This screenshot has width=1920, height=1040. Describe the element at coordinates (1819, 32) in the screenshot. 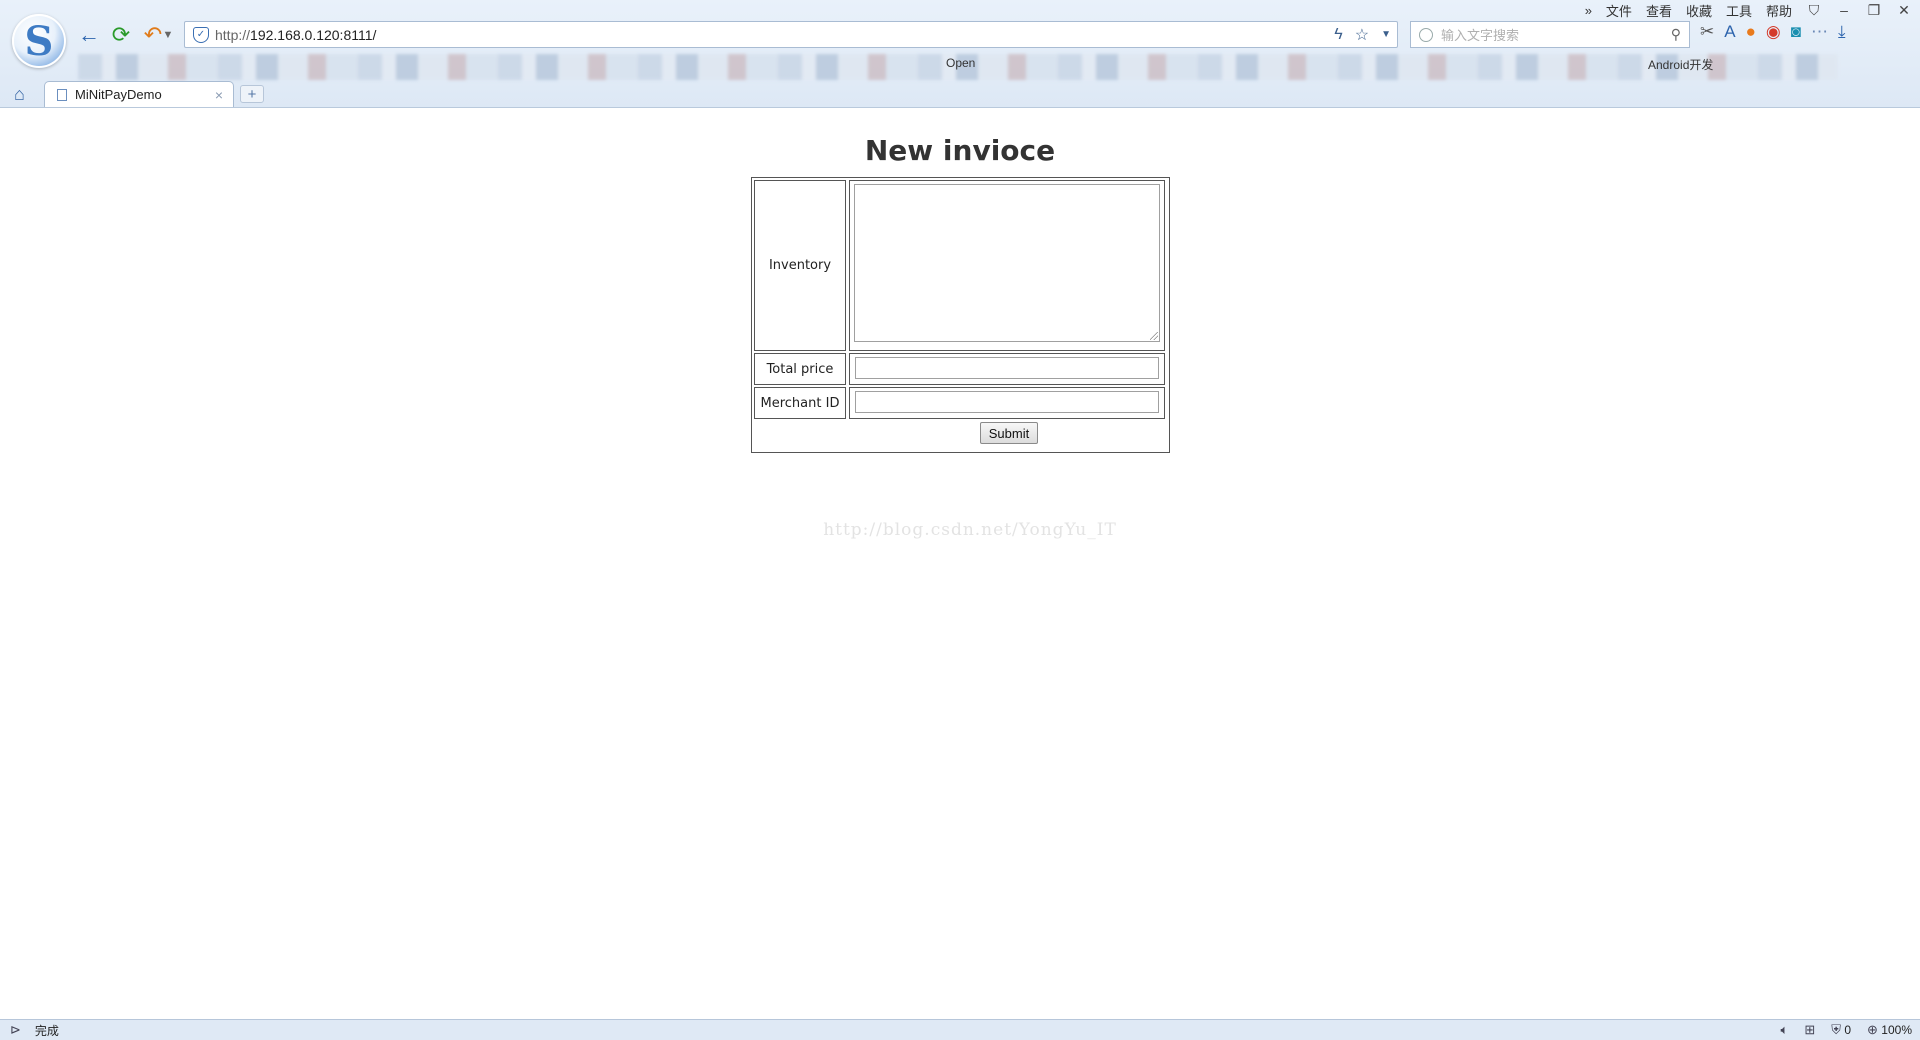

I see `more-options-icon: ⋯` at that location.